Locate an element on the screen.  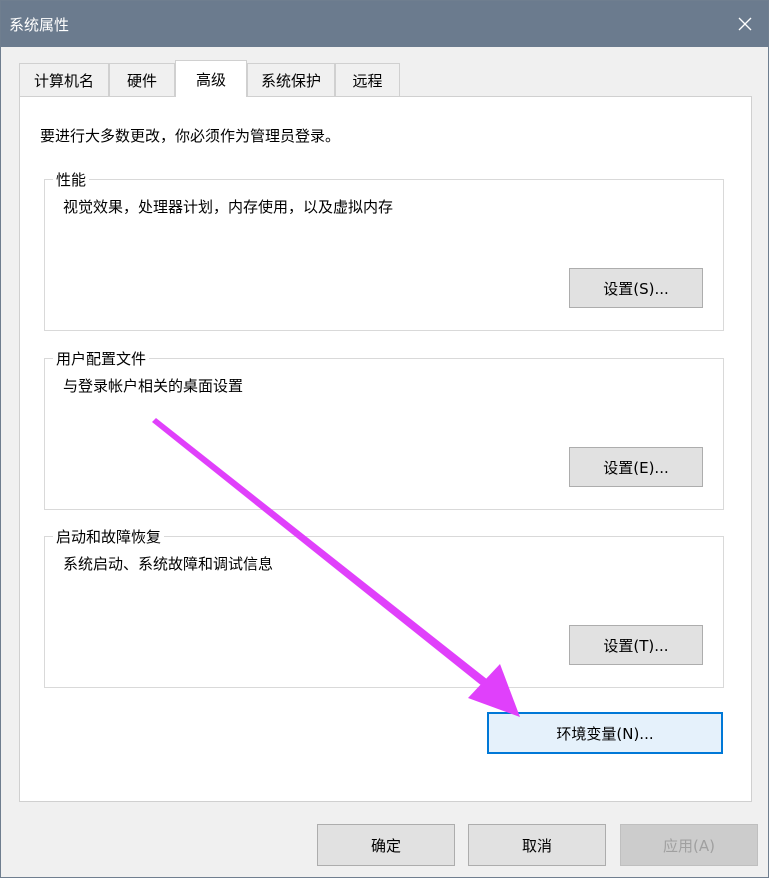
tab-system-protection: 系统保护 is located at coordinates (291, 79).